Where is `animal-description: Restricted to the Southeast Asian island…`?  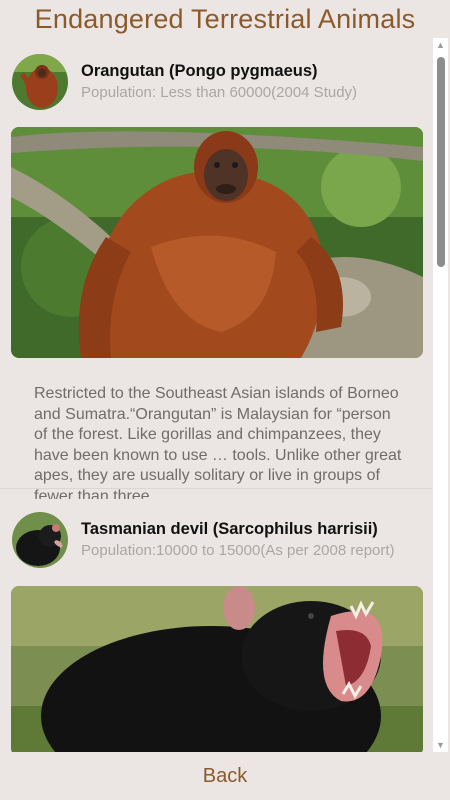 animal-description: Restricted to the Southeast Asian island… is located at coordinates (218, 442).